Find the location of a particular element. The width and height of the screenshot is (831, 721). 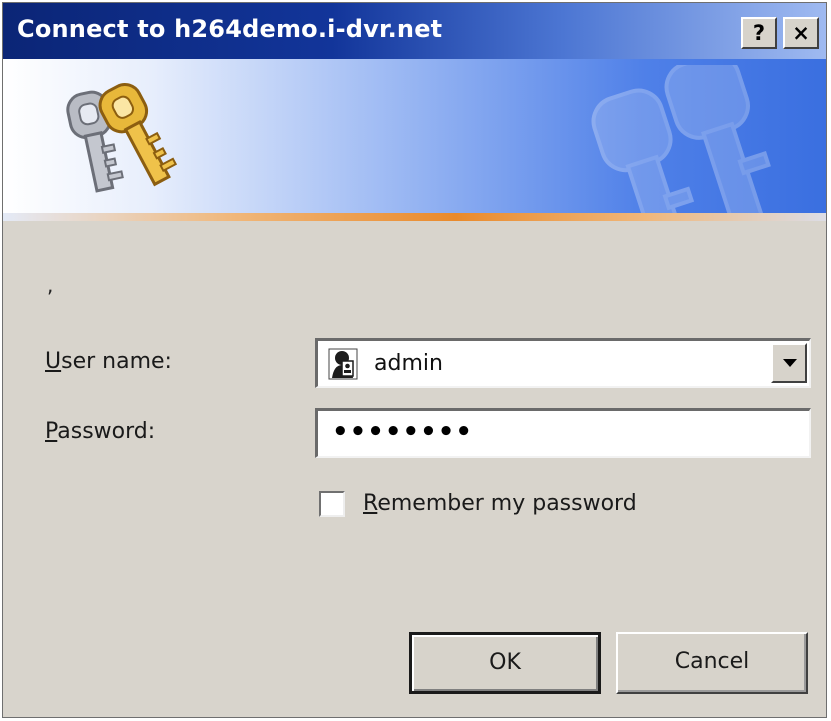

remember-password-label: Remember my password is located at coordinates (500, 503).